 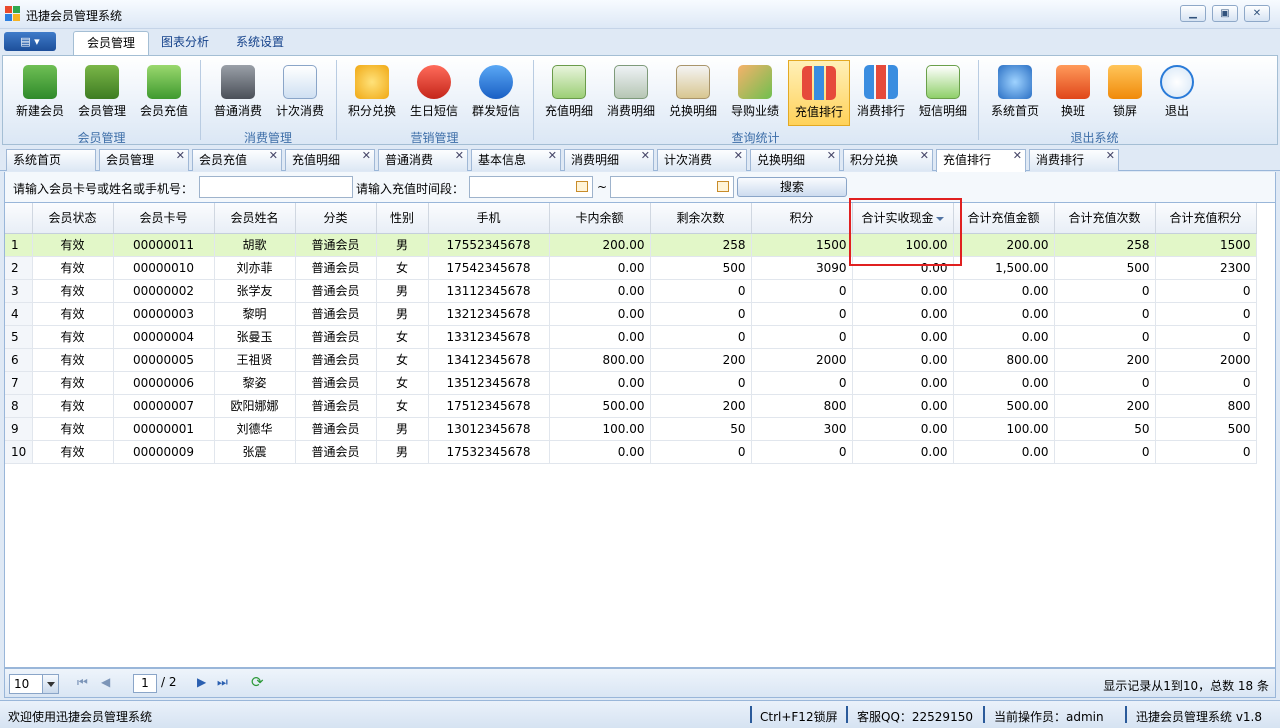 I want to click on page-number-input: 1, so click(x=145, y=683).